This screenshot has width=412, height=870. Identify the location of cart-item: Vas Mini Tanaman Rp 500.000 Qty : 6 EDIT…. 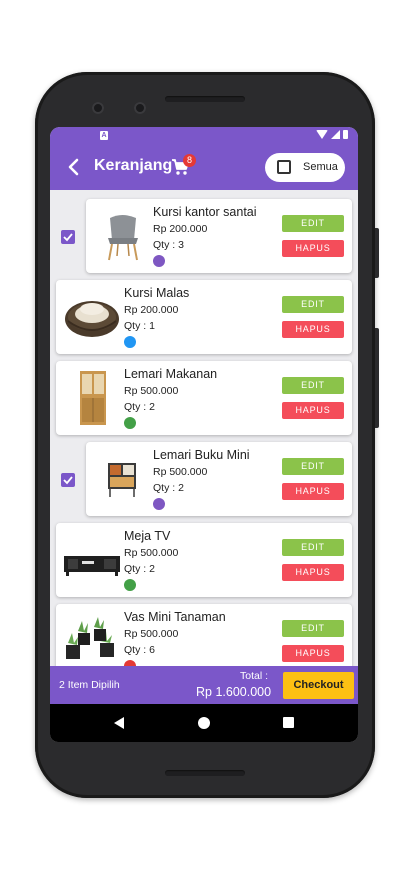
(204, 635).